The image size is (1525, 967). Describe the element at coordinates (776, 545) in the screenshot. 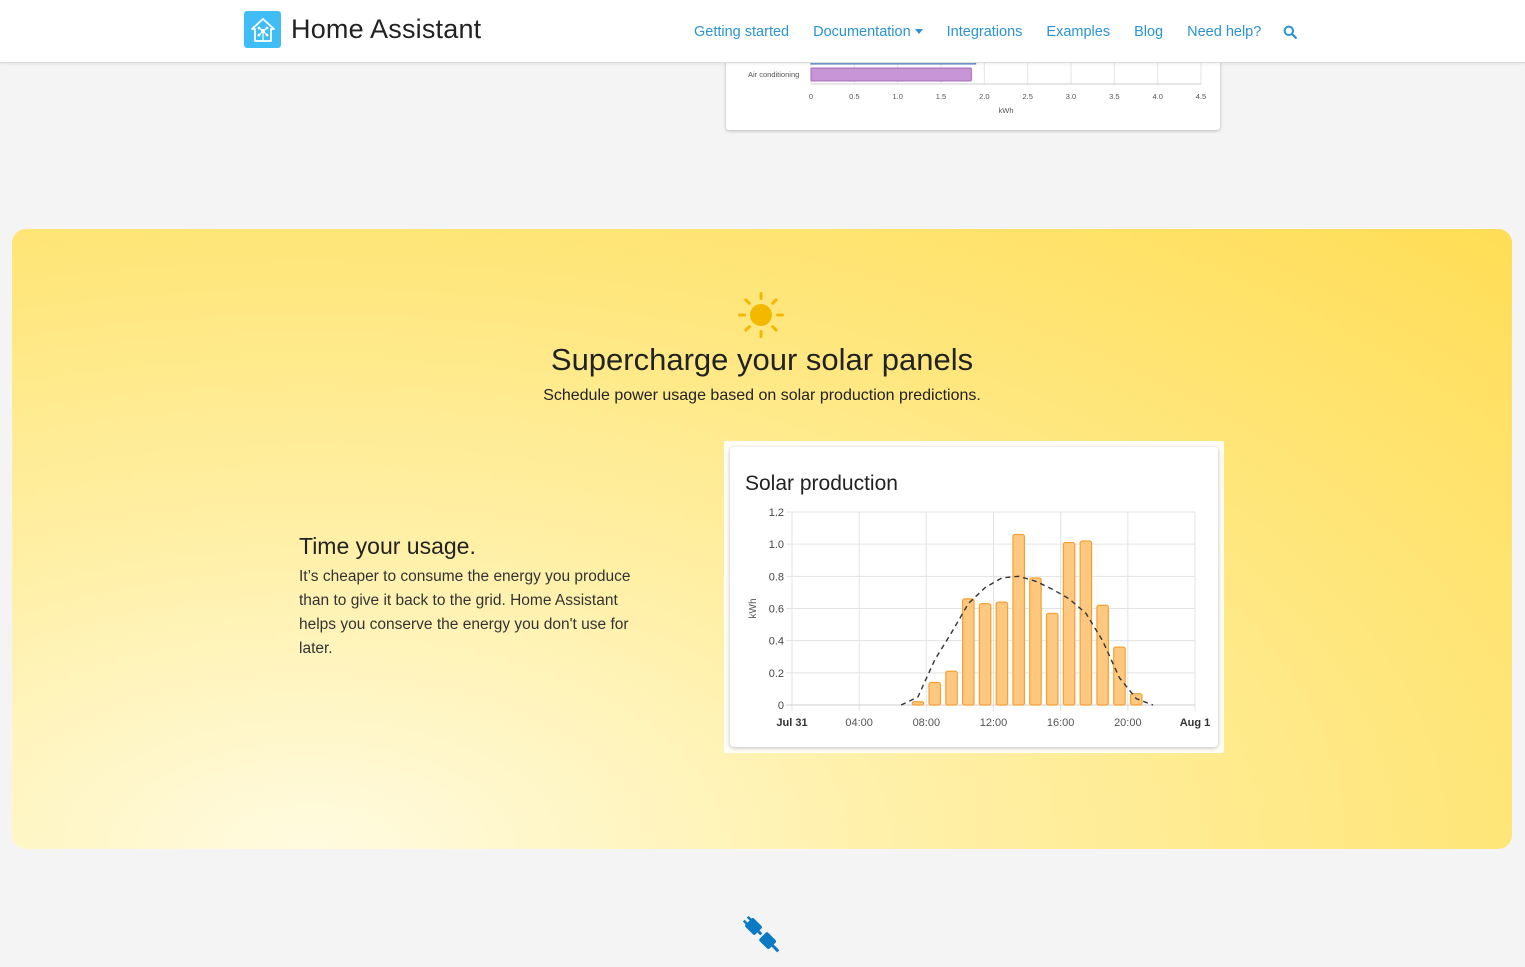

I see `y-tick-label: 1.0` at that location.